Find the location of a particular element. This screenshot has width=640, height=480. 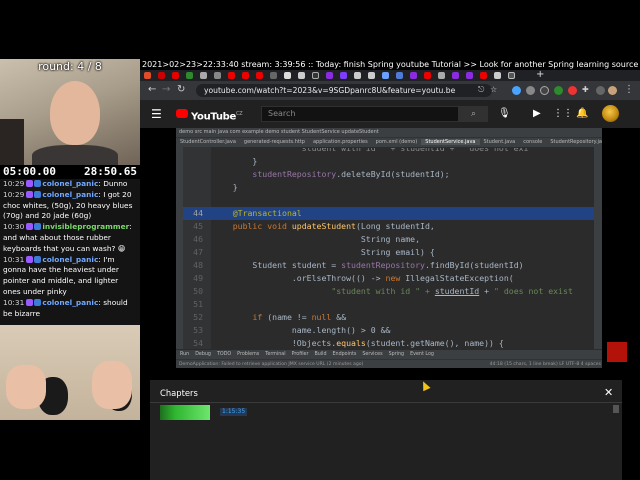

sub-badge-icon is located at coordinates (30, 302).